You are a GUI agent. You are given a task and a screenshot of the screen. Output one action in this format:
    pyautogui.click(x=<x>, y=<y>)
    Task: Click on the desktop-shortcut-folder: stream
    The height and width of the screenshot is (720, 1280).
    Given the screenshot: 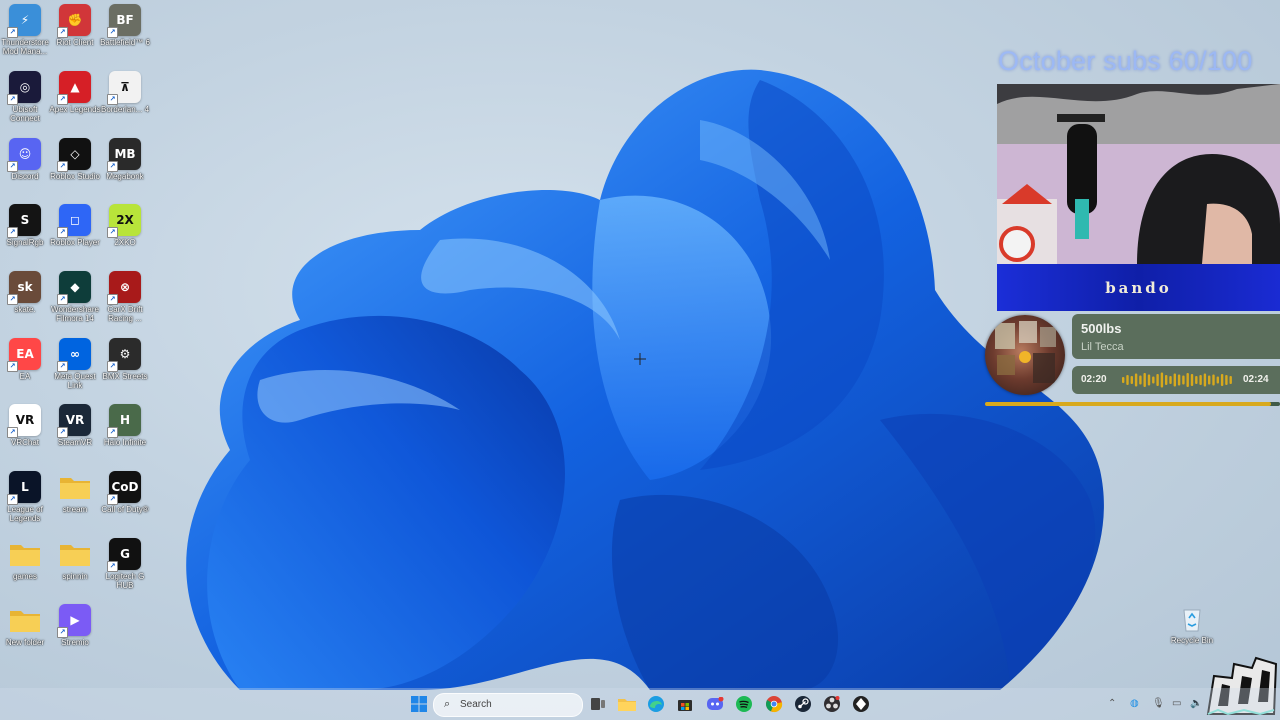 What is the action you would take?
    pyautogui.click(x=75, y=504)
    